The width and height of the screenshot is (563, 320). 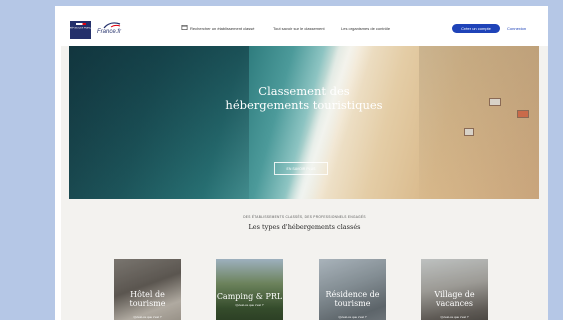 What do you see at coordinates (454, 303) in the screenshot?
I see `card-title-line: vacances` at bounding box center [454, 303].